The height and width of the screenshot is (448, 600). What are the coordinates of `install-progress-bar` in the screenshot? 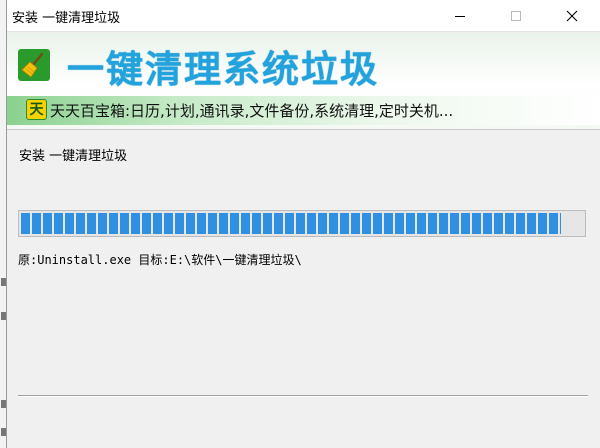 It's located at (302, 223).